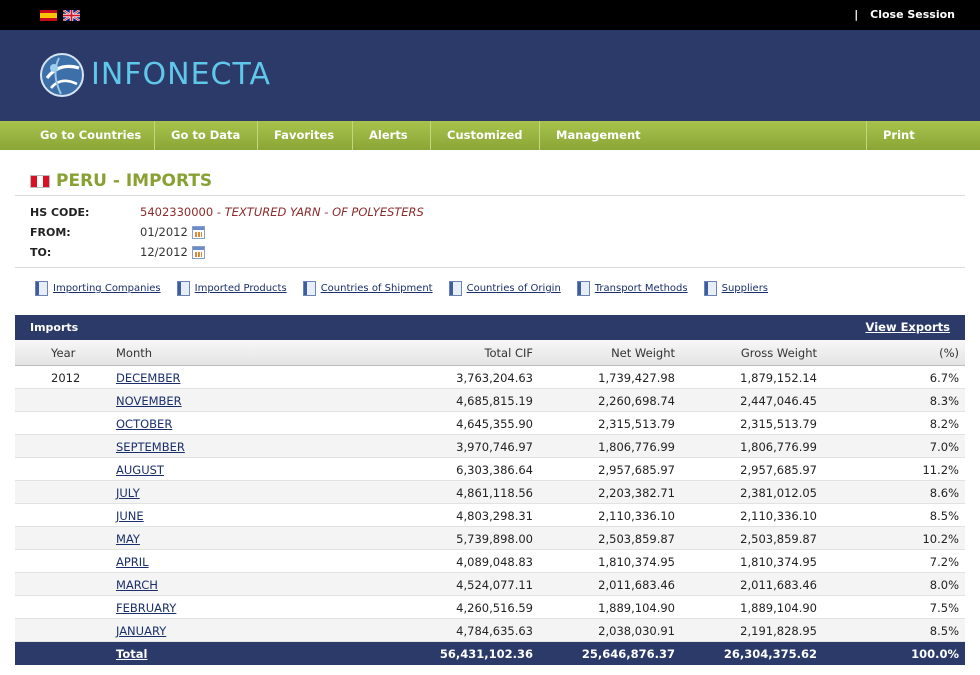 This screenshot has width=980, height=675. Describe the element at coordinates (494, 631) in the screenshot. I see `row-total-cif: 4,784,635.63` at that location.